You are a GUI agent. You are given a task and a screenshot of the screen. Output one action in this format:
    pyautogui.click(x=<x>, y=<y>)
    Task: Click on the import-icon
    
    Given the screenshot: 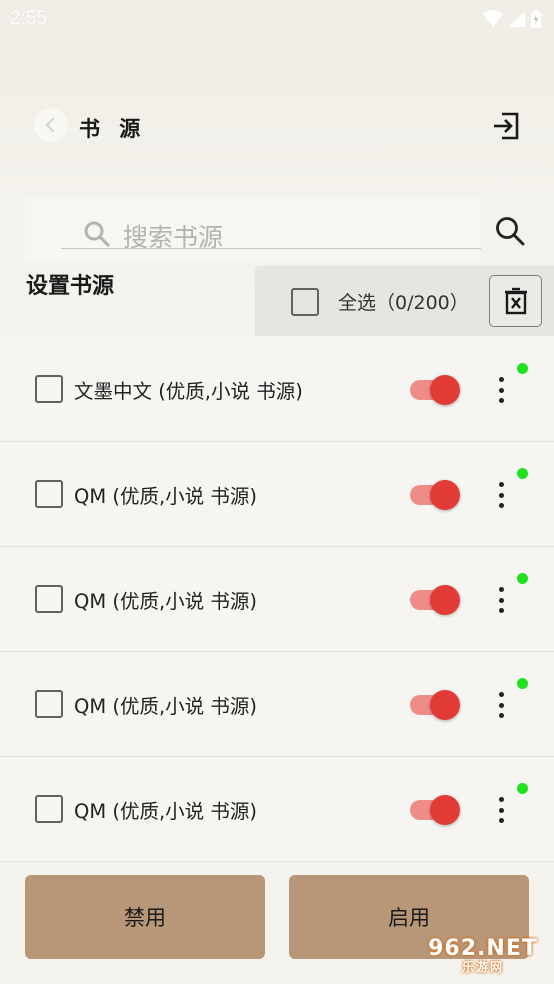 What is the action you would take?
    pyautogui.click(x=506, y=126)
    